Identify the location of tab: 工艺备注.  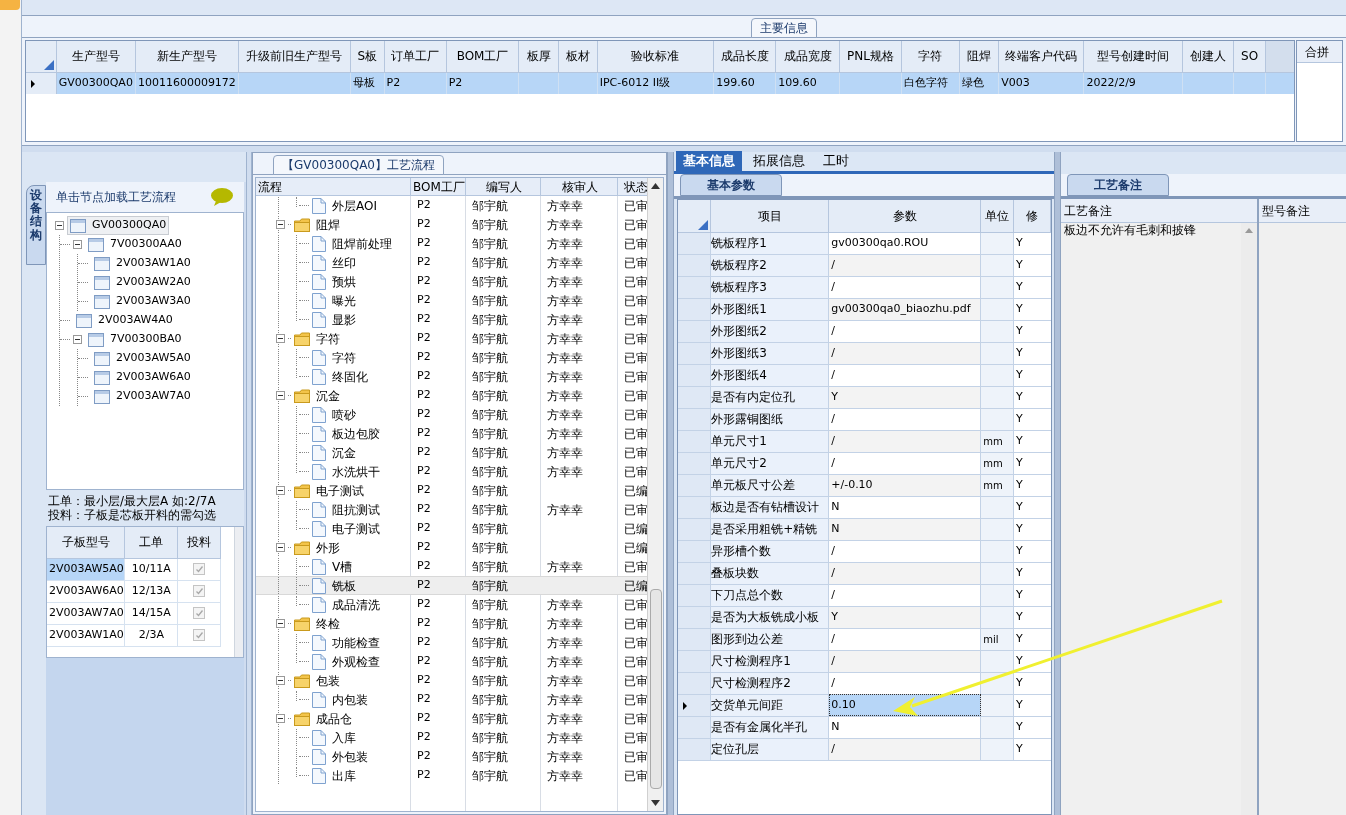
(1118, 185).